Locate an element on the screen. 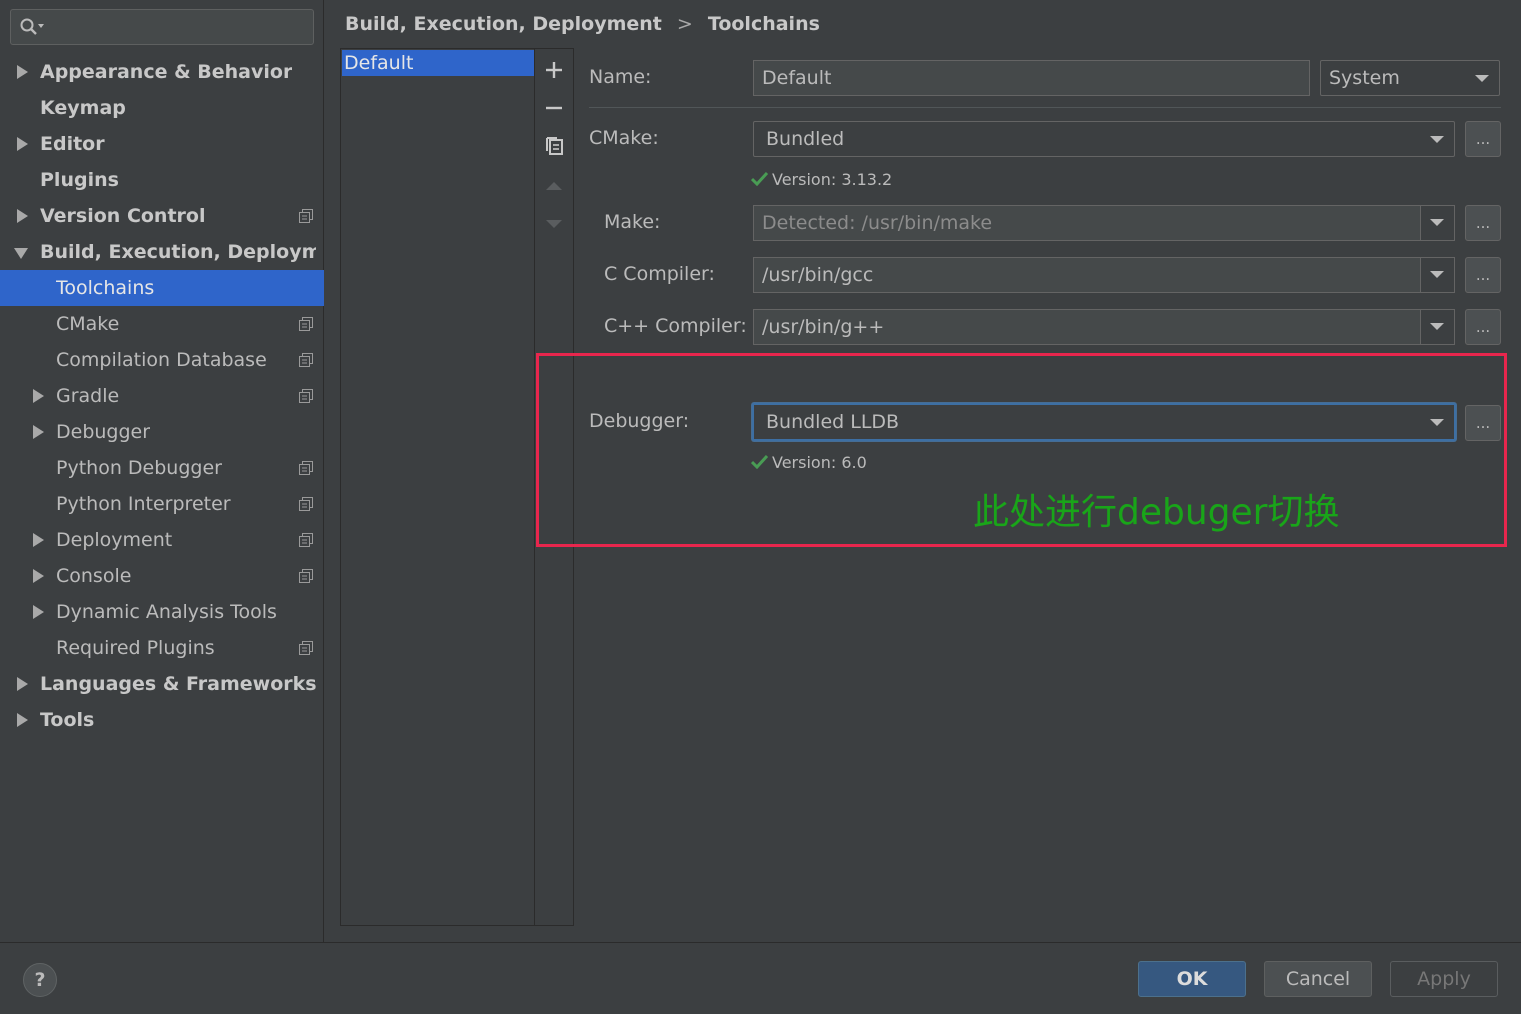  make-field: Detected: /usr/bin/make is located at coordinates (1104, 223).